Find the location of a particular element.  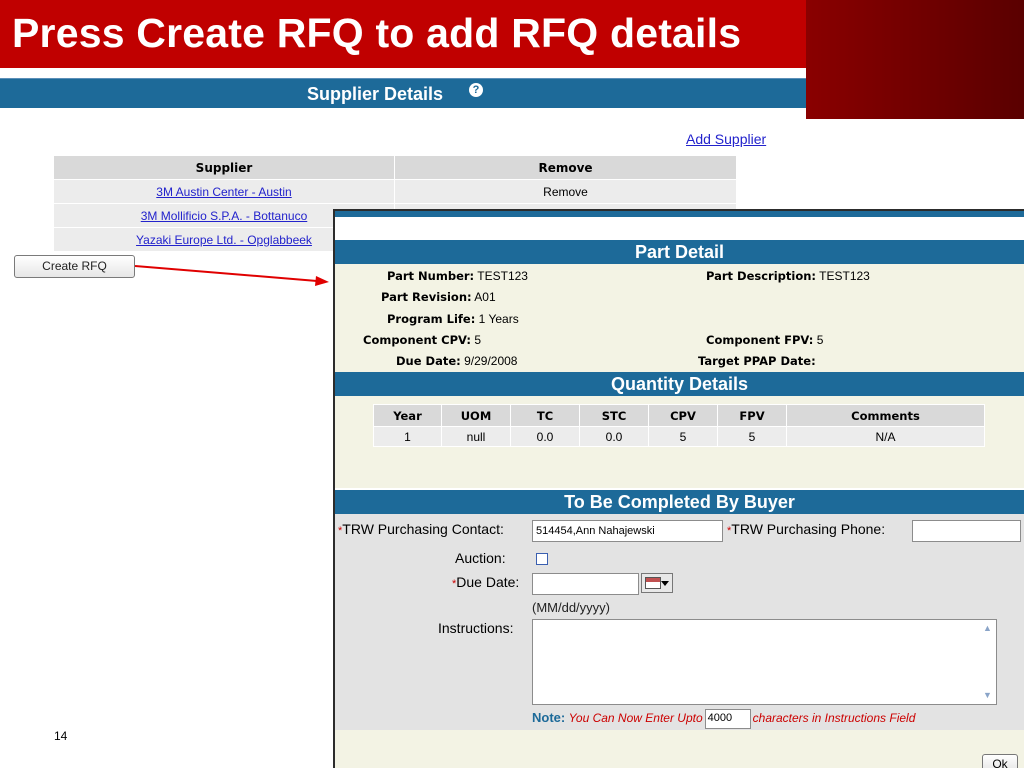

component-fpv-row: Component FPV: 5 is located at coordinates (764, 340).